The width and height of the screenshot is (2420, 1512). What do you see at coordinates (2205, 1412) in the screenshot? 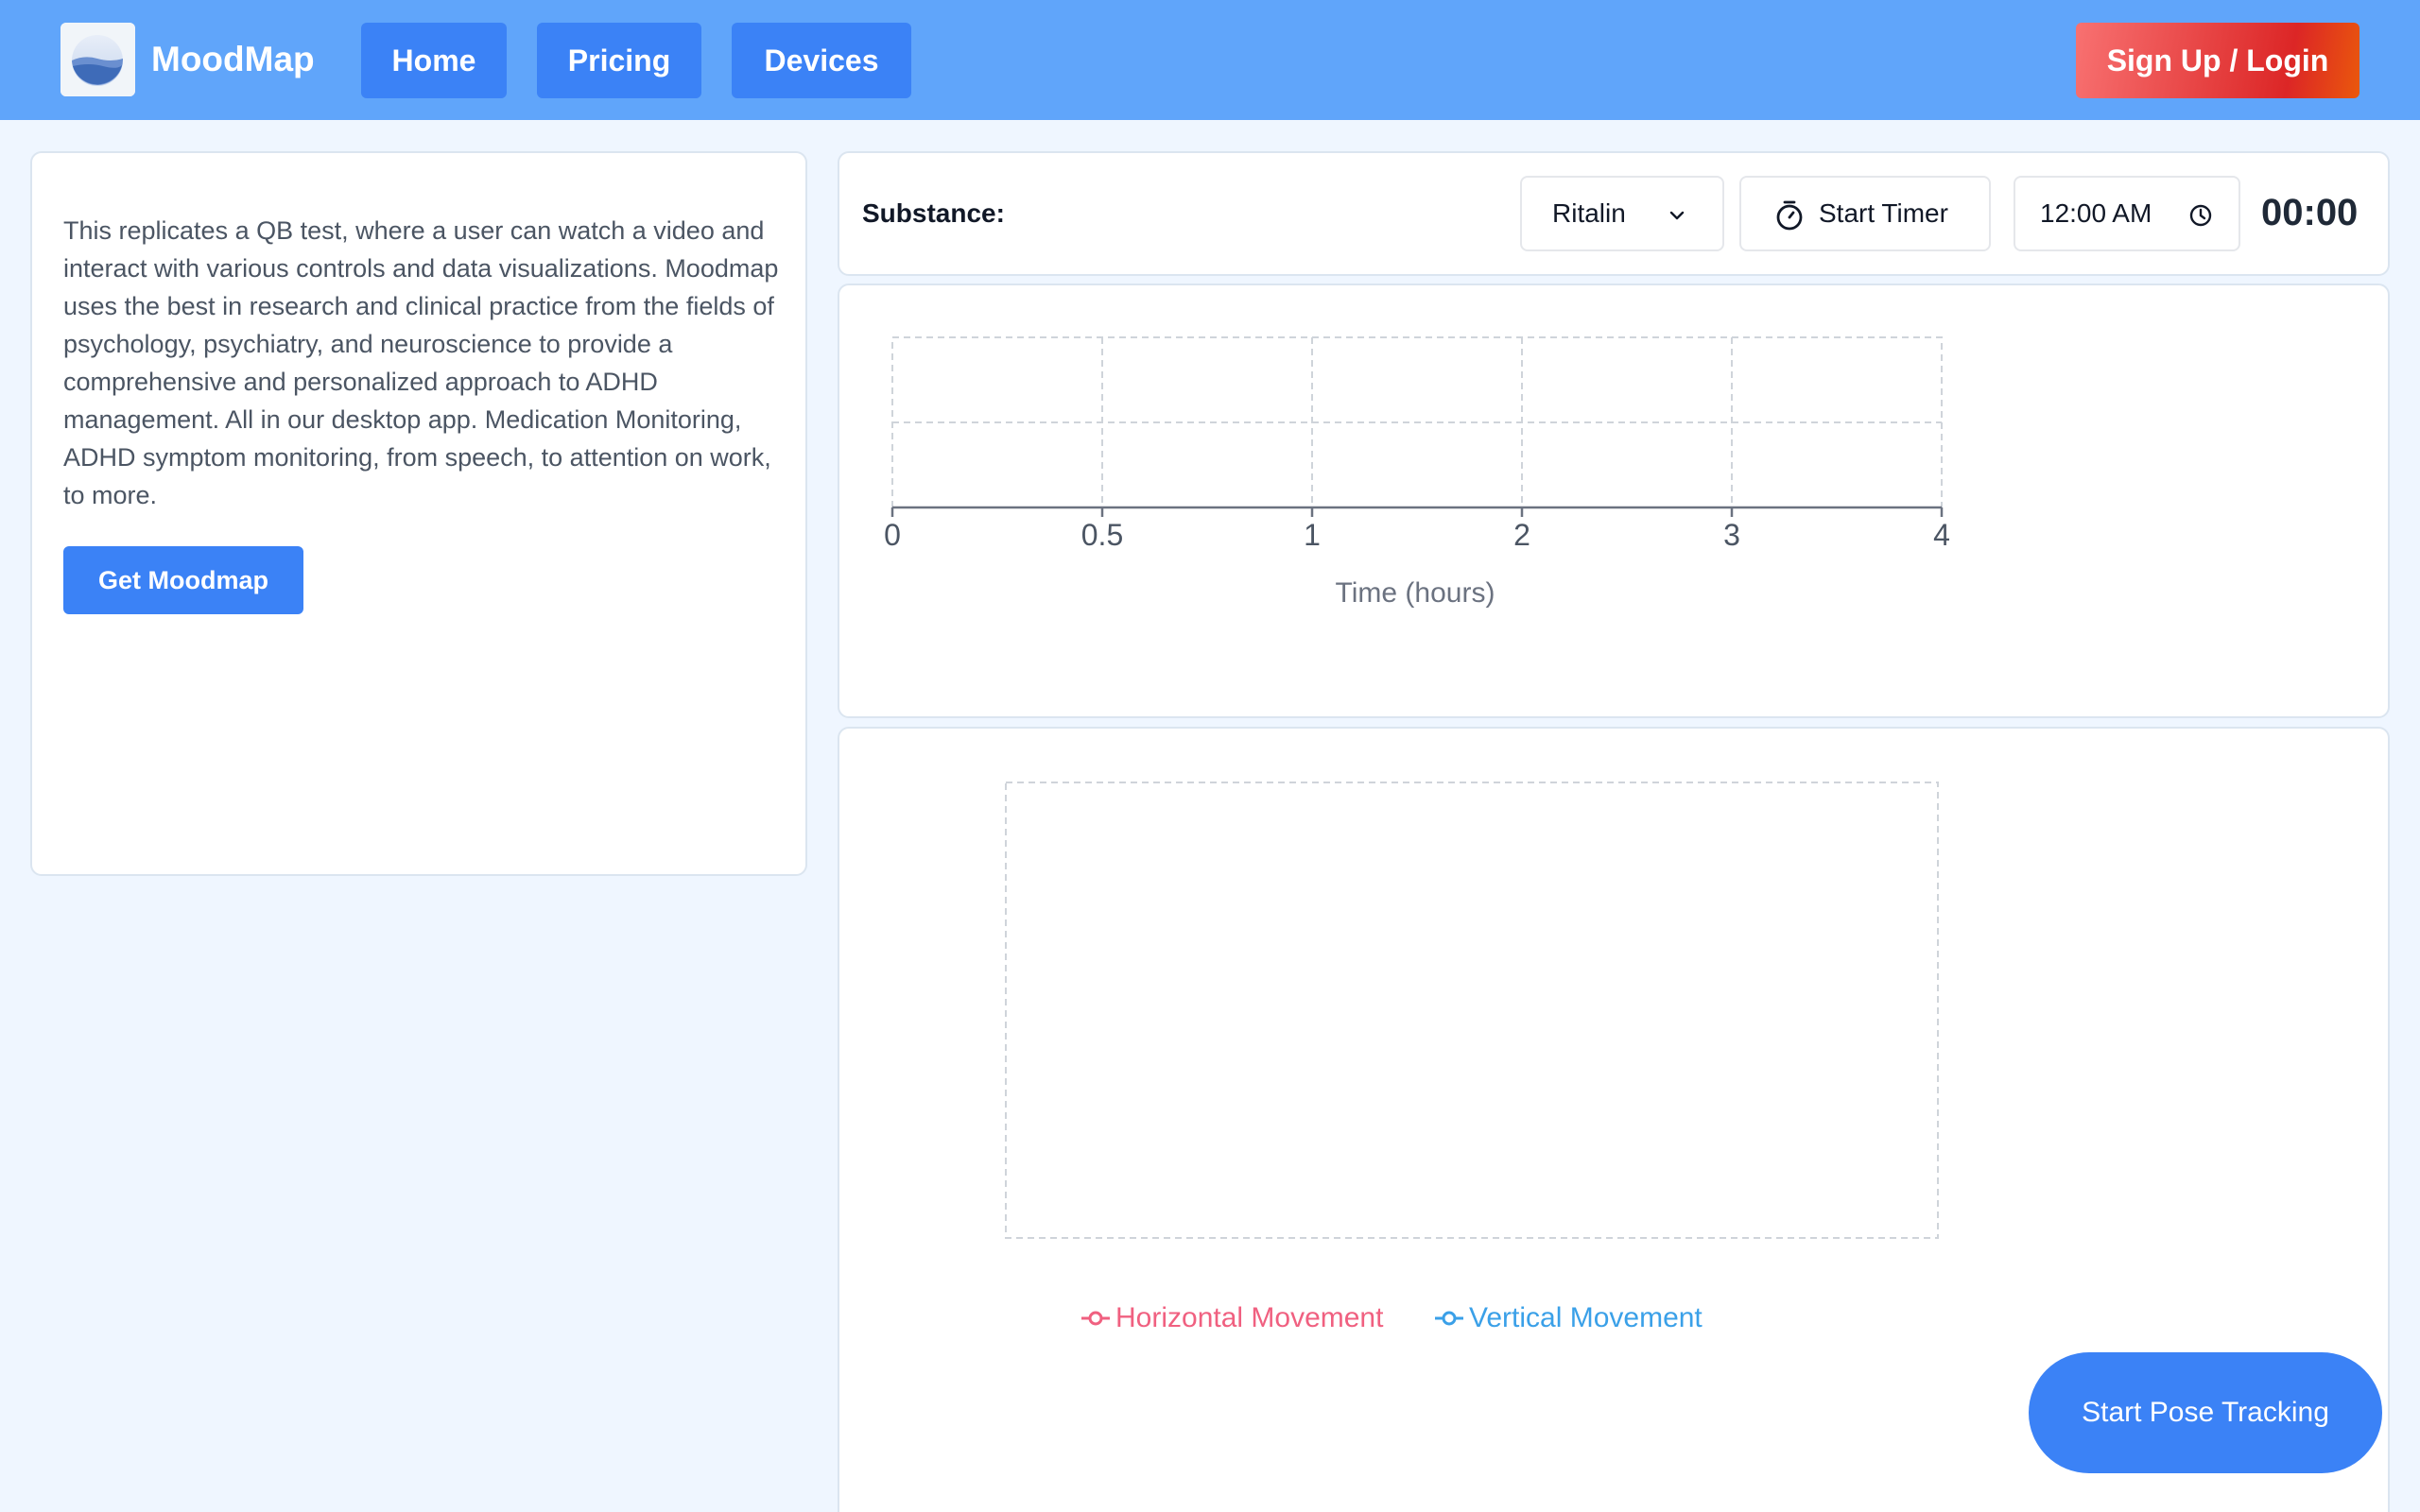
I see `start-pose-tracking-button: Start Pose Tracking` at bounding box center [2205, 1412].